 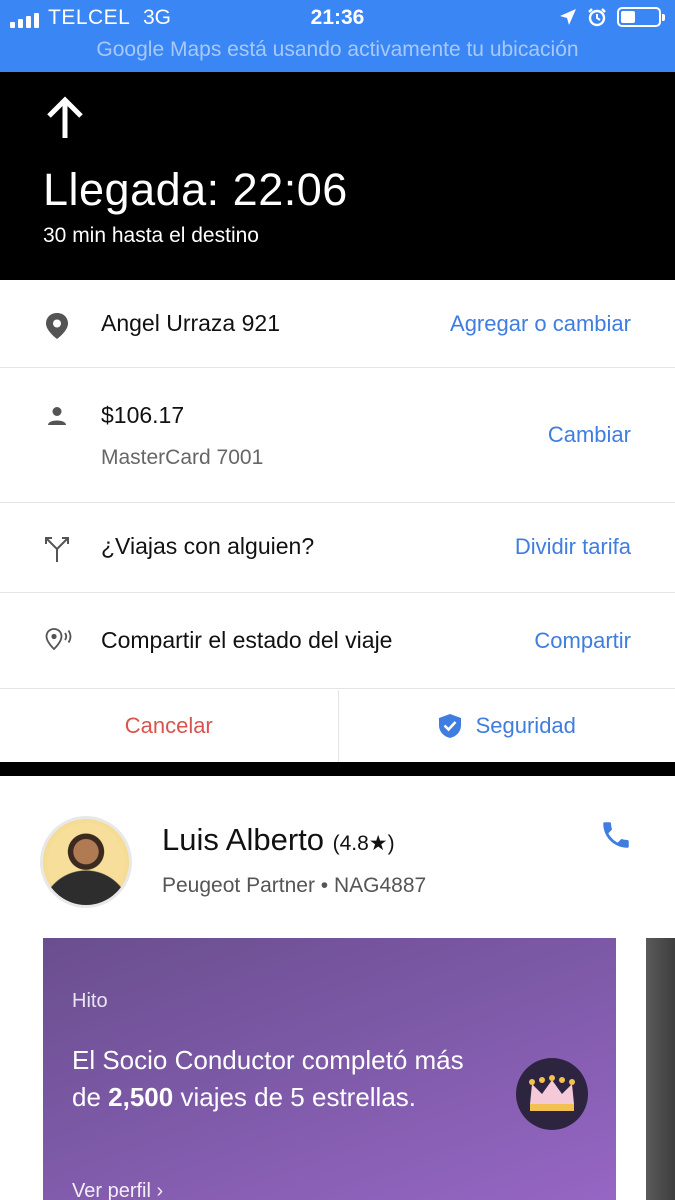 What do you see at coordinates (190, 323) in the screenshot?
I see `destination-address: Angel Urraza 921` at bounding box center [190, 323].